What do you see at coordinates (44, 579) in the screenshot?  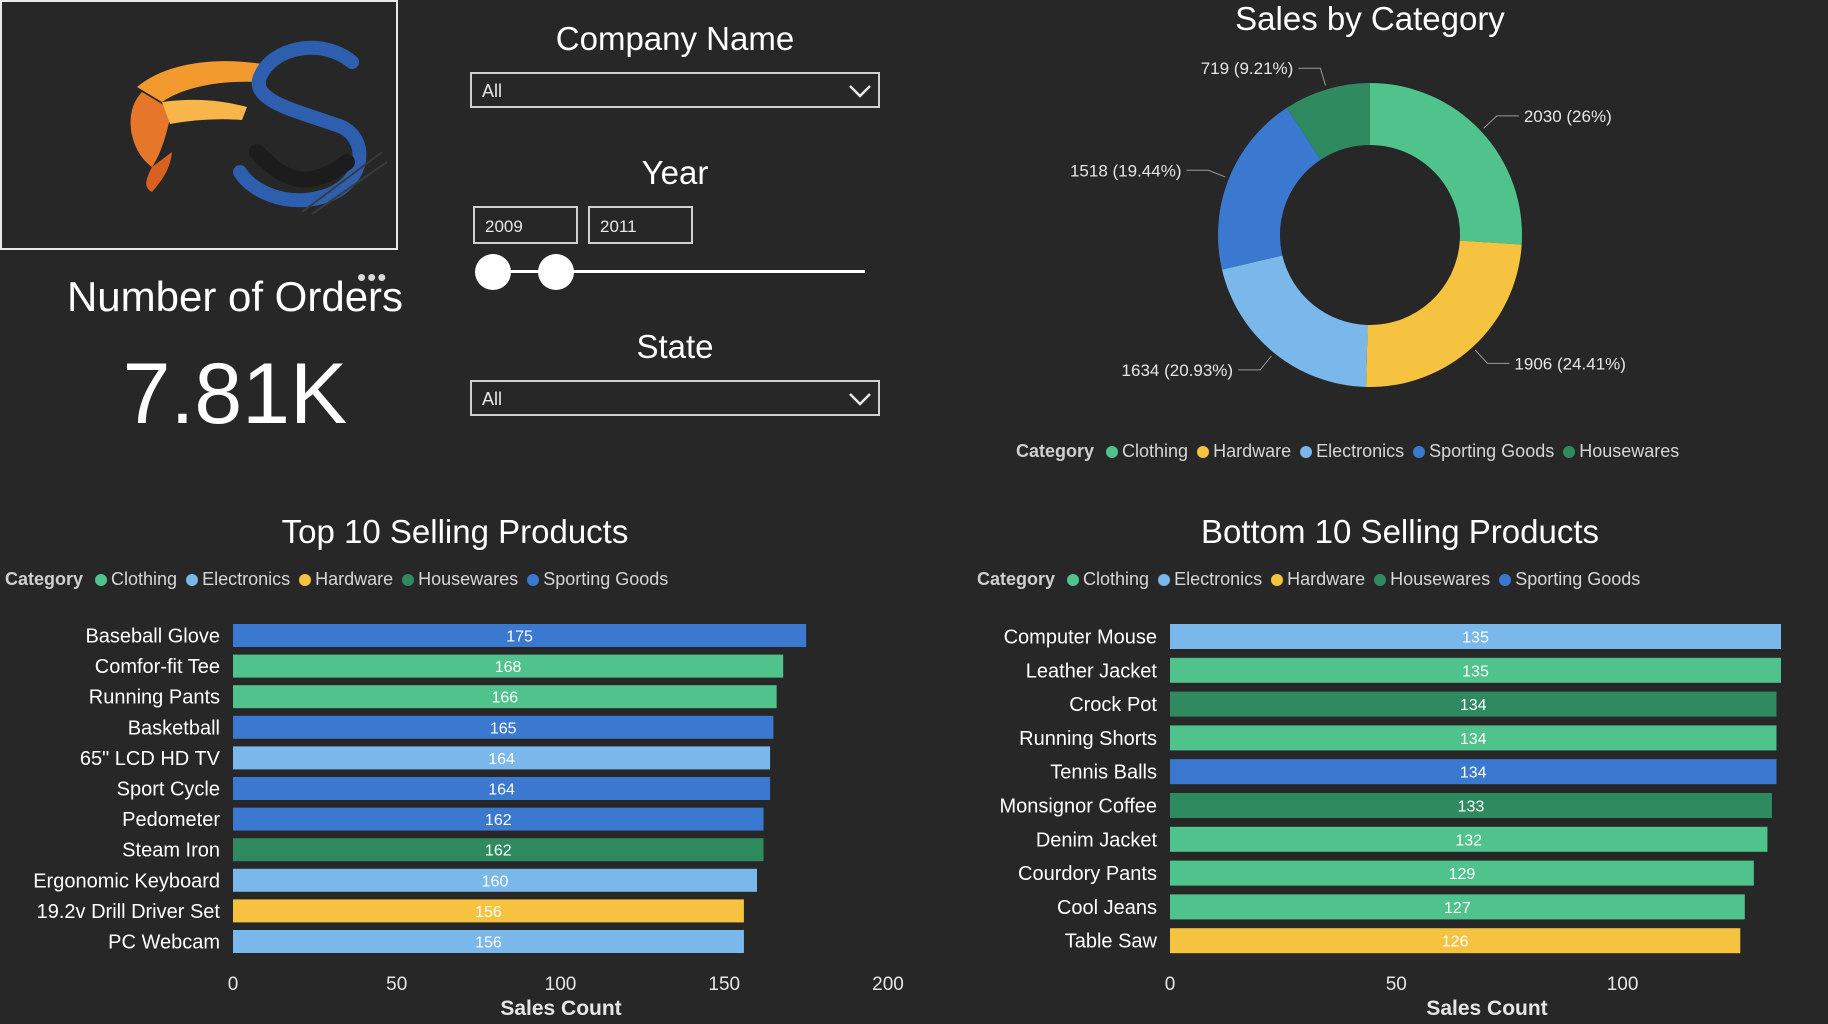 I see `top10-legend-title: Category` at bounding box center [44, 579].